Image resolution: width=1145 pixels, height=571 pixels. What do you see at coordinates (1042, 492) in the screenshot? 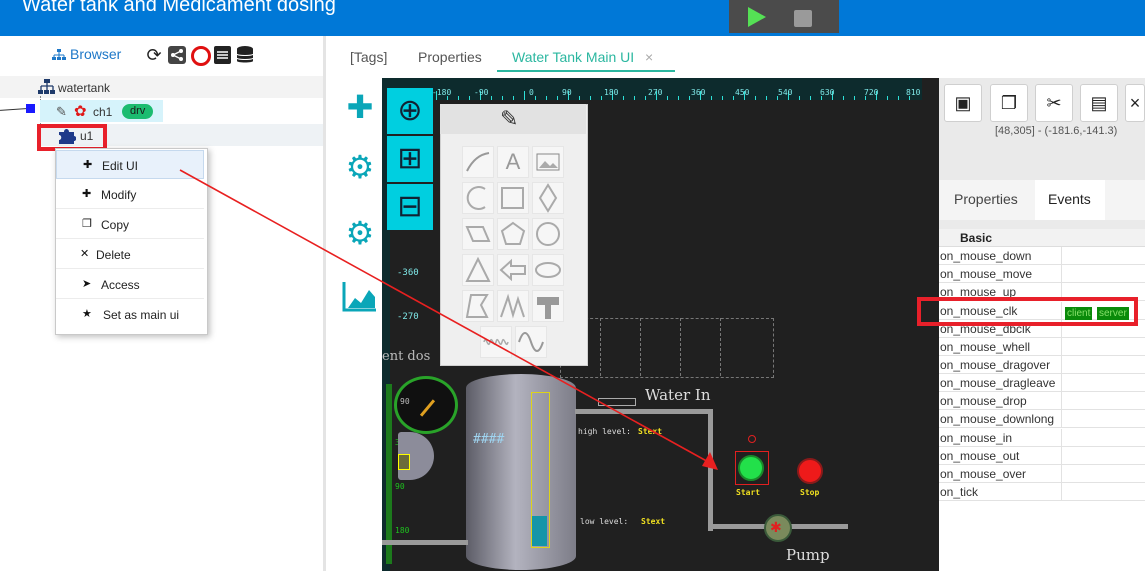
I see `event-row: on_tick` at bounding box center [1042, 492].